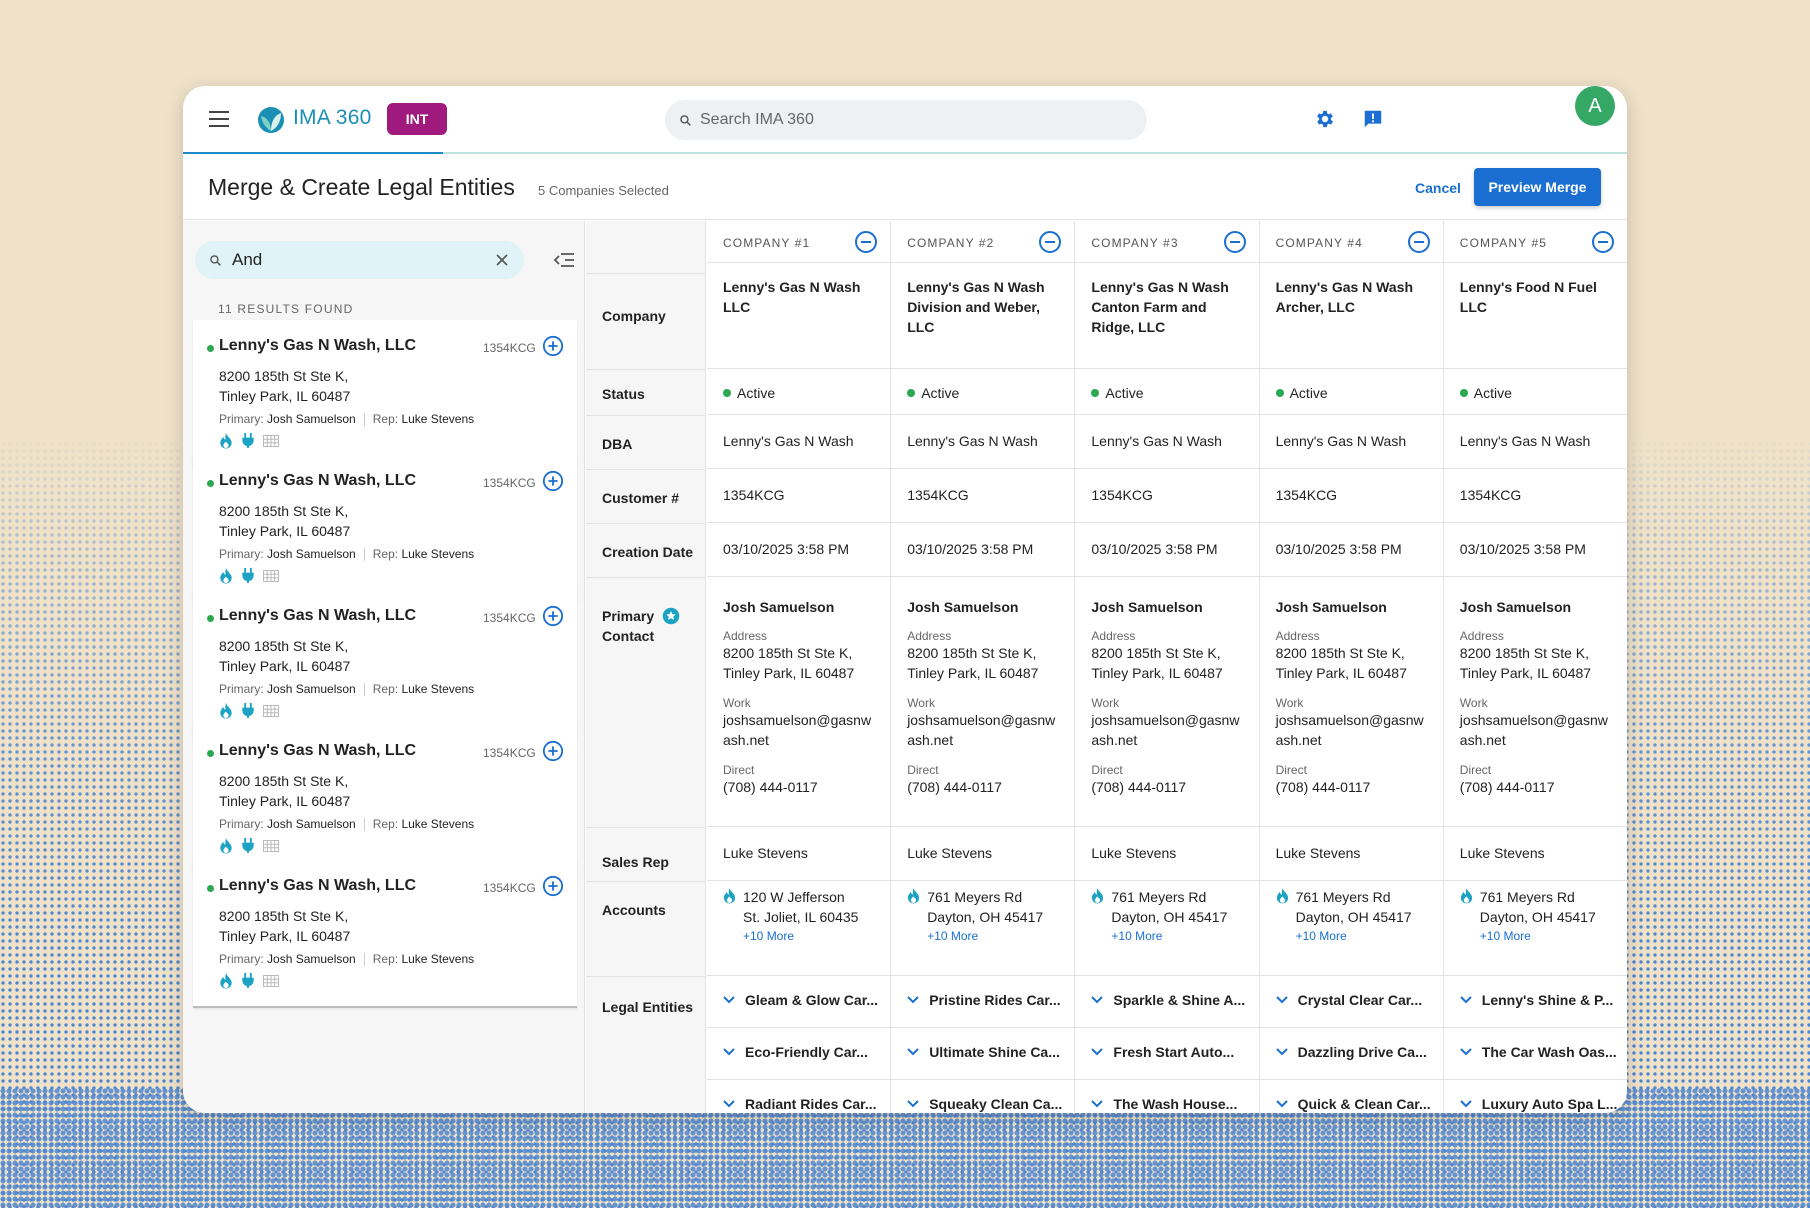  What do you see at coordinates (1297, 636) in the screenshot?
I see `address-label: Address` at bounding box center [1297, 636].